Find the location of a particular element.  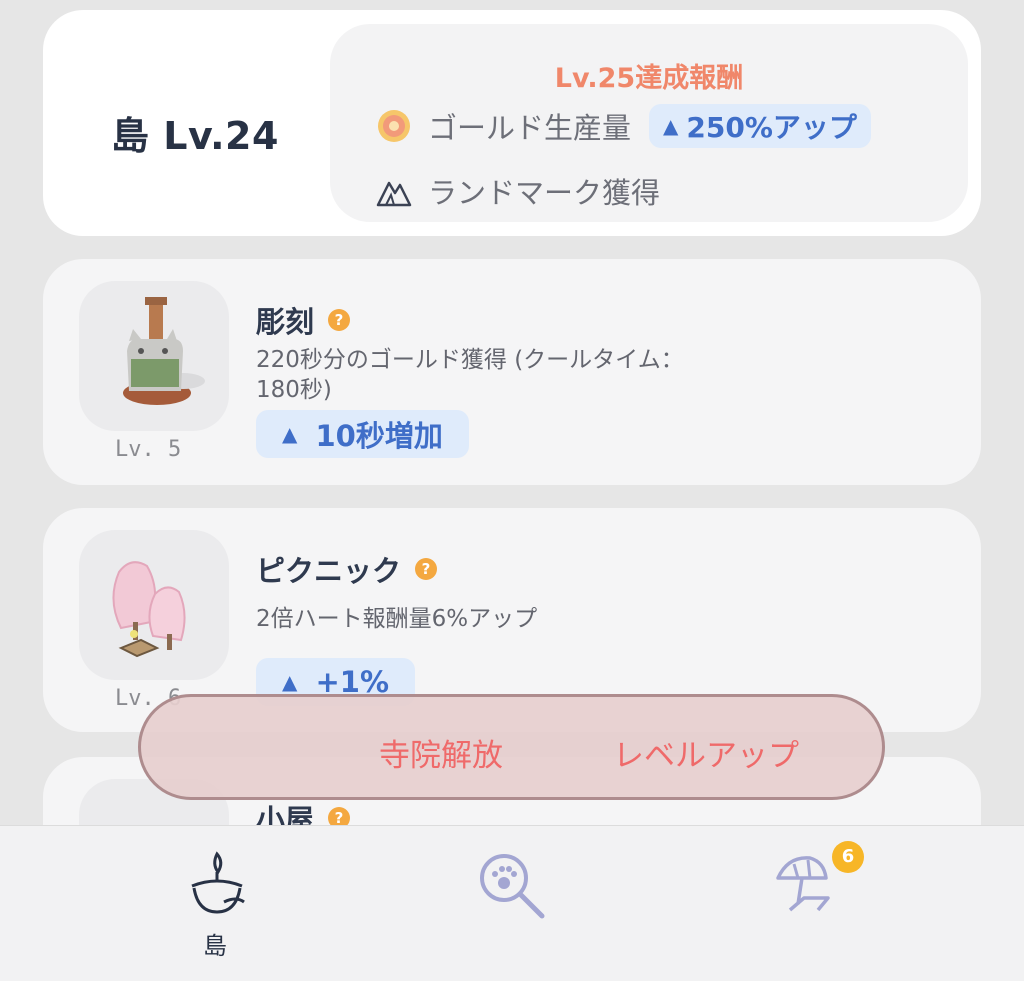

reward-gold-badge: ▲ 250%アップ is located at coordinates (760, 126).